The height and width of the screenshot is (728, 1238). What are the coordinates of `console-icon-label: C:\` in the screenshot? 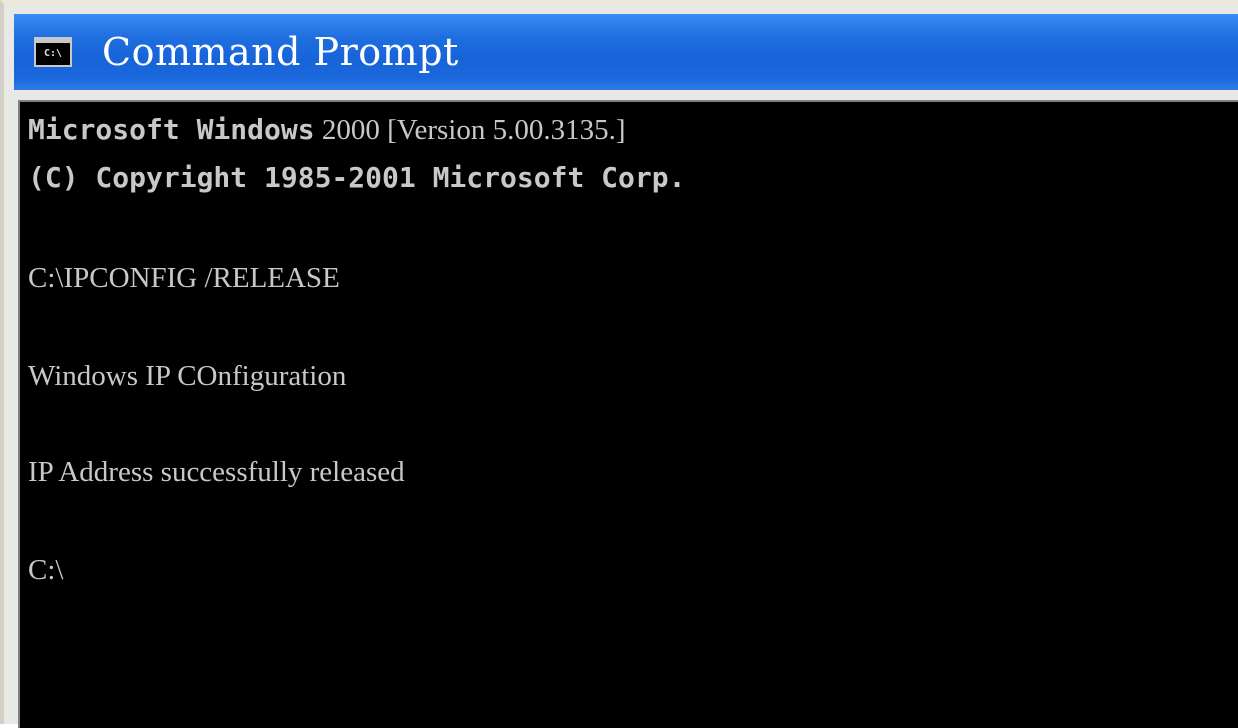 It's located at (53, 53).